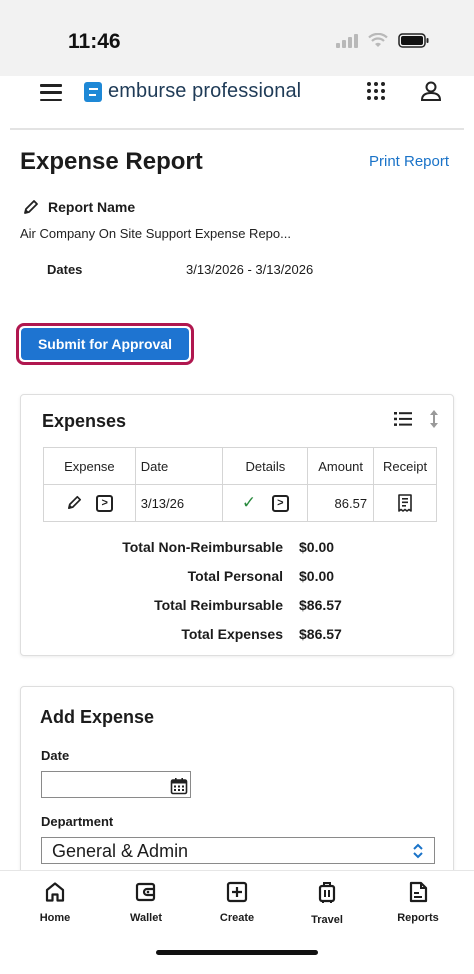 Image resolution: width=474 pixels, height=974 pixels. What do you see at coordinates (202, 547) in the screenshot?
I see `total-label: Total Non-Reimbursable` at bounding box center [202, 547].